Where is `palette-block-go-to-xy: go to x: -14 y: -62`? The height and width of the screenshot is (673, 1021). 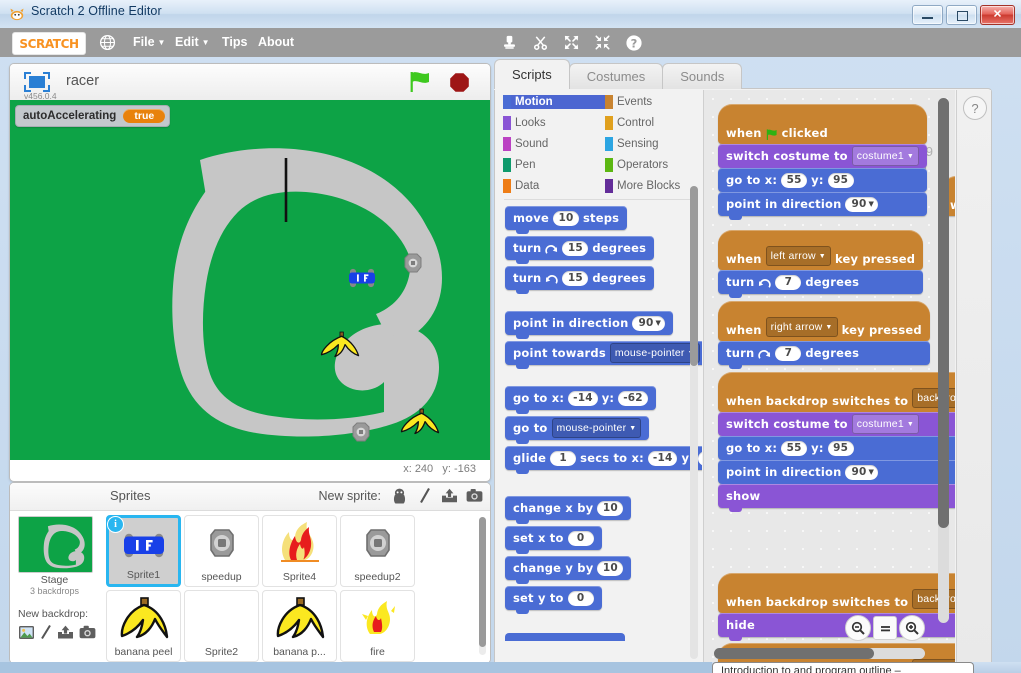
palette-block-go-to-xy: go to x: -14 y: -62 is located at coordinates (580, 400).